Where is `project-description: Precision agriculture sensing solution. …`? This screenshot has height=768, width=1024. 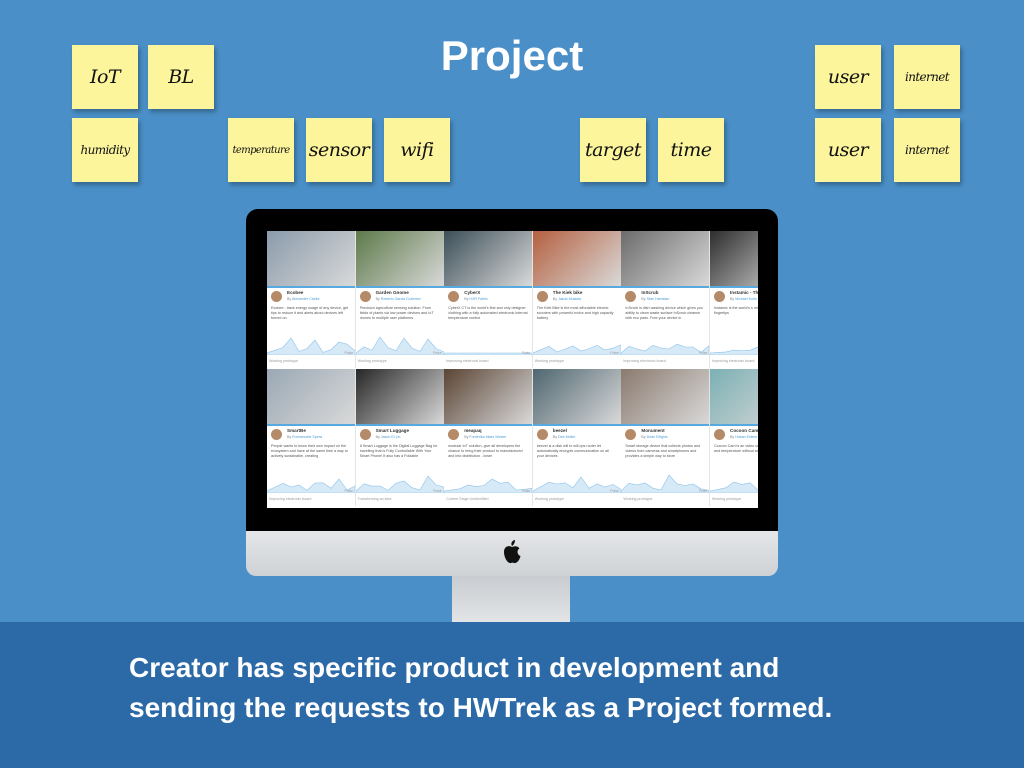
project-description: Precision agriculture sensing solution. … is located at coordinates (396, 313).